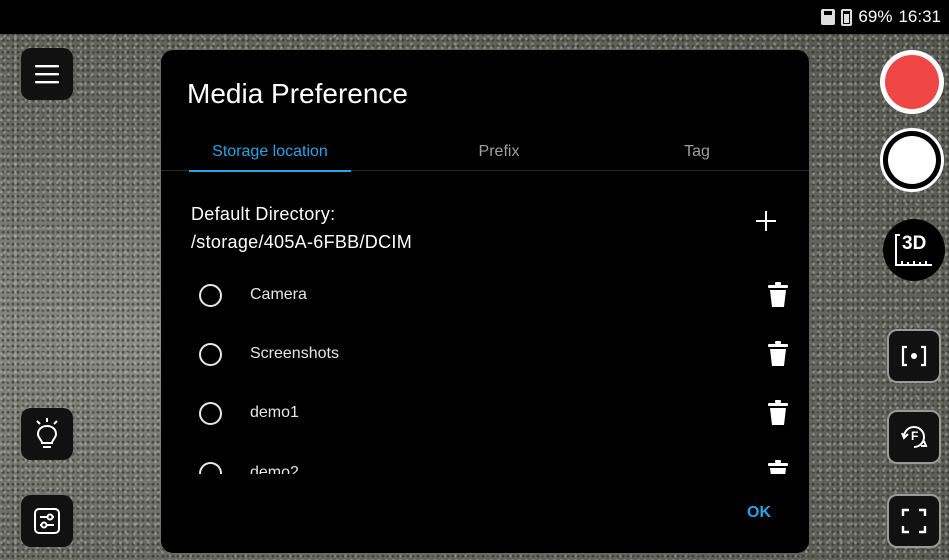 Image resolution: width=949 pixels, height=560 pixels. I want to click on light-button, so click(47, 434).